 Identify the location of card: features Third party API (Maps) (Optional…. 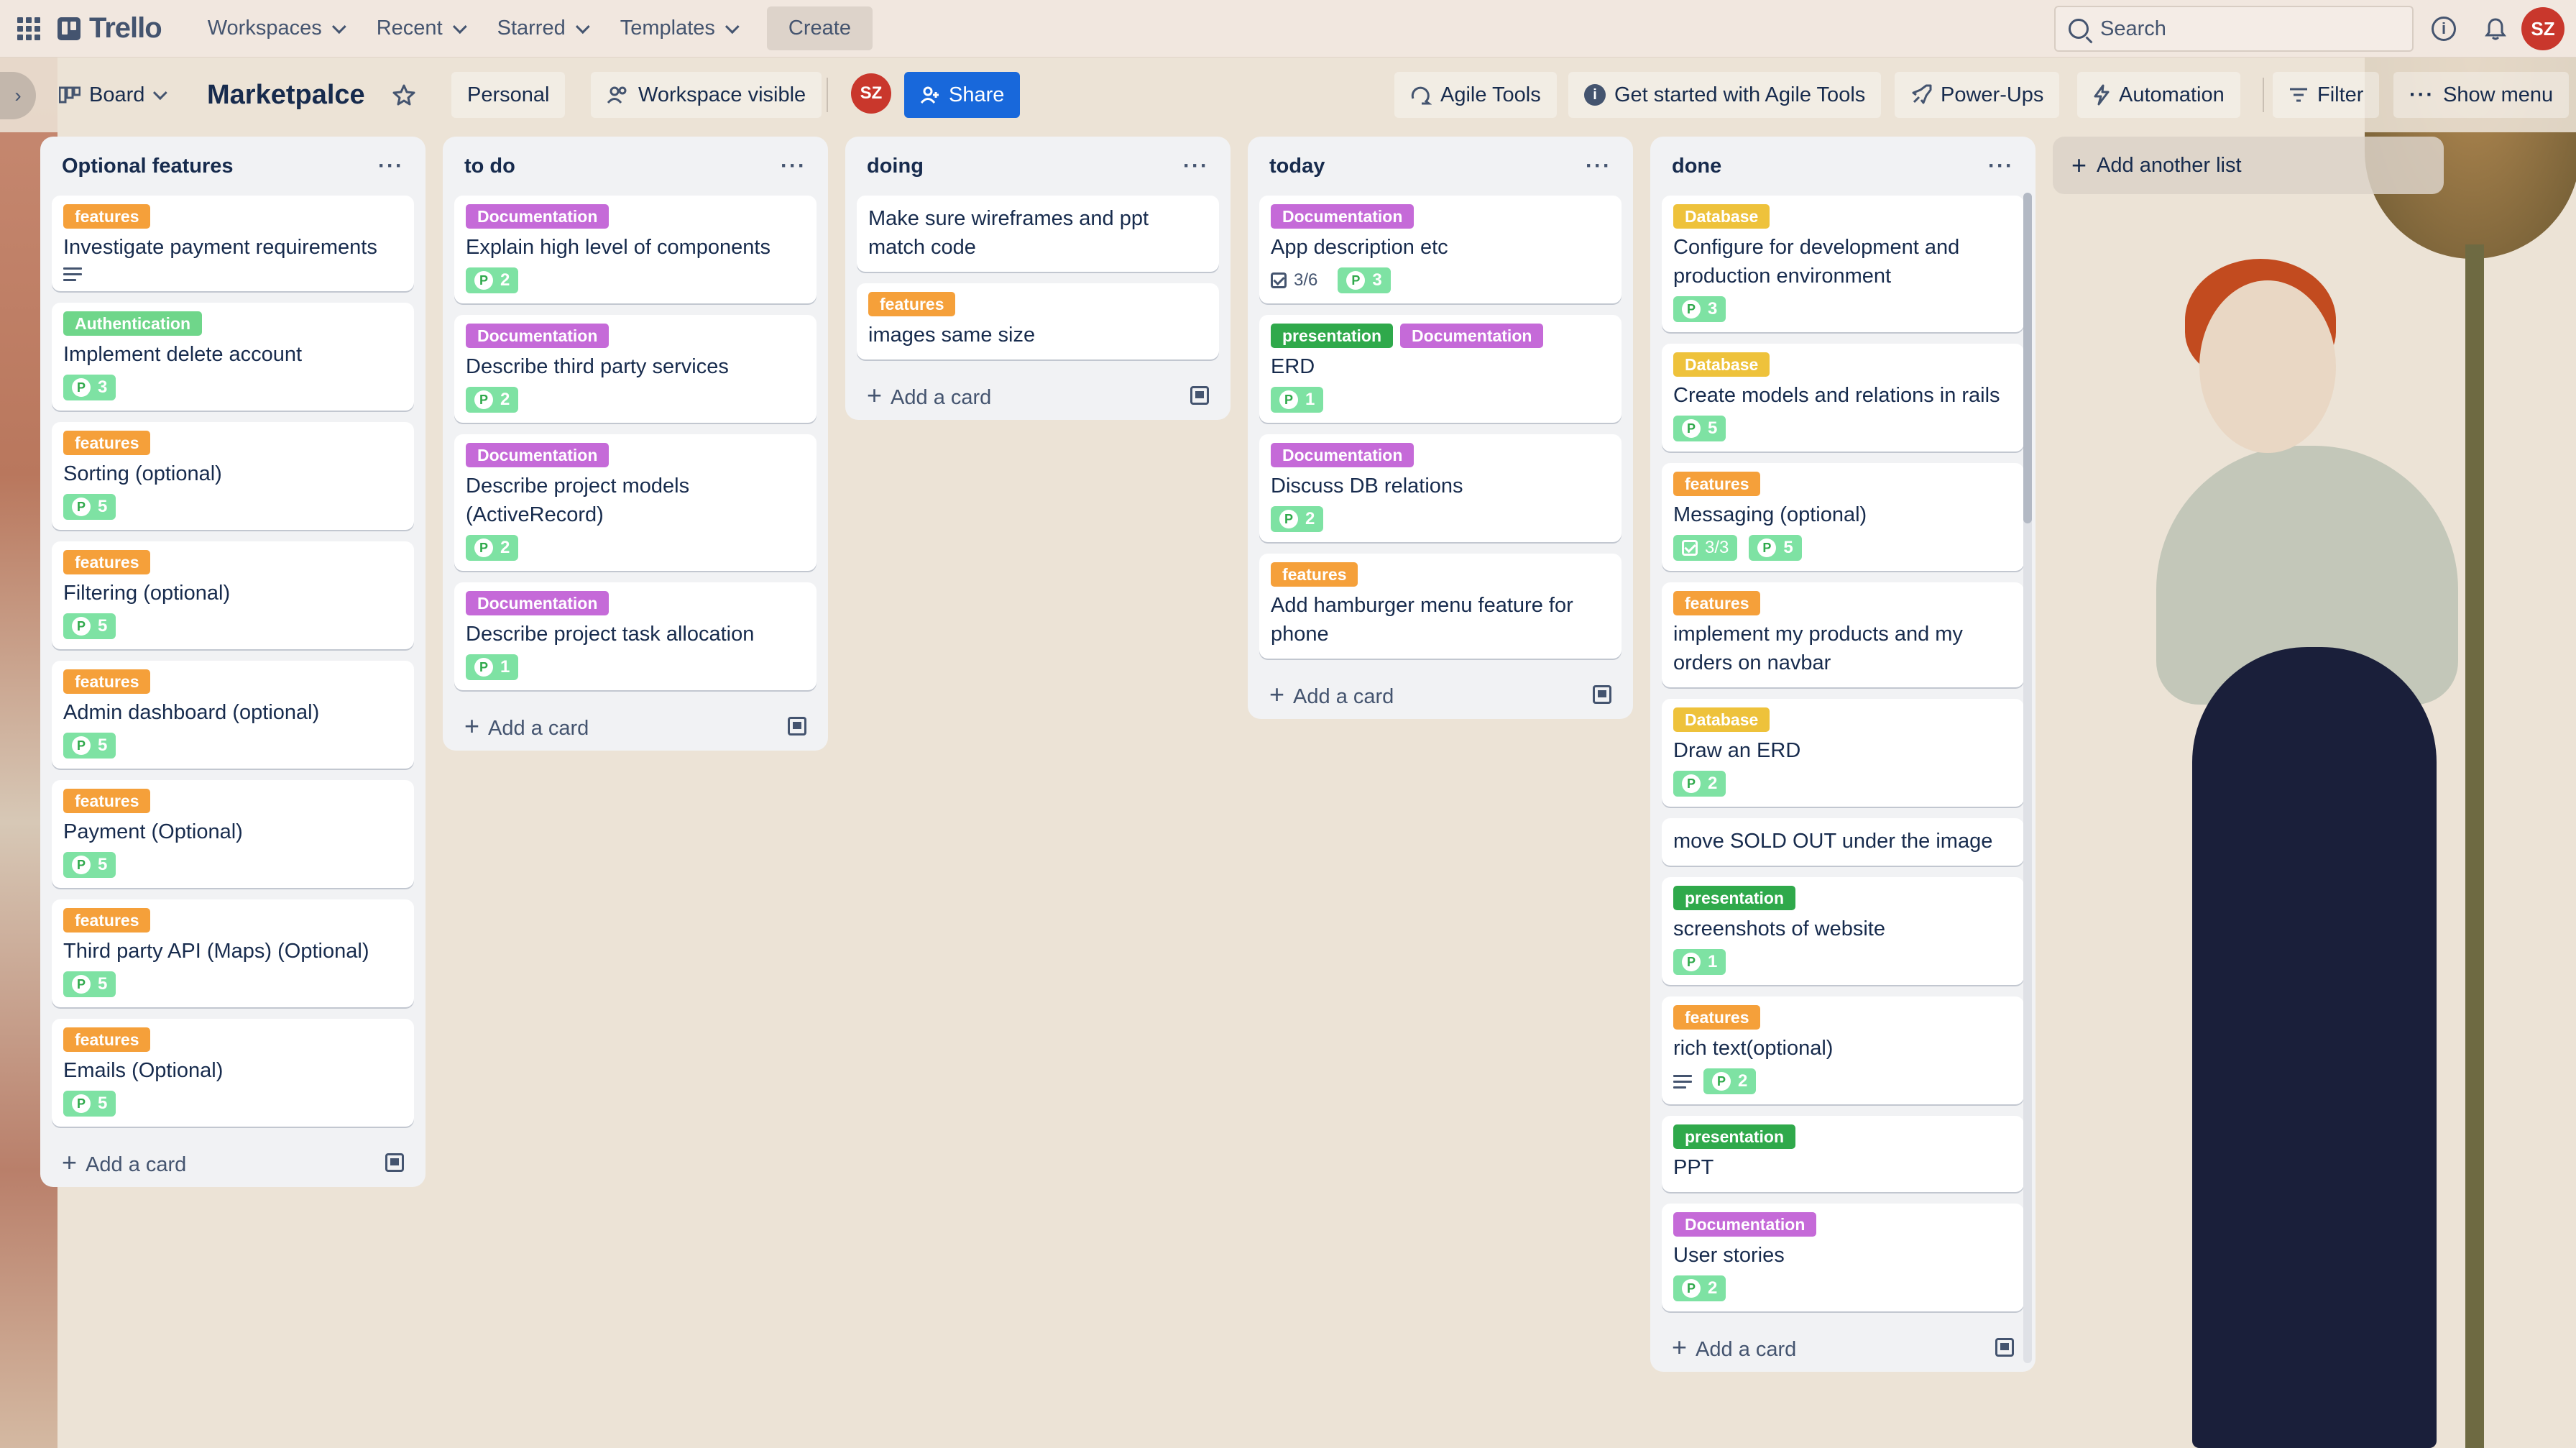
(233, 953).